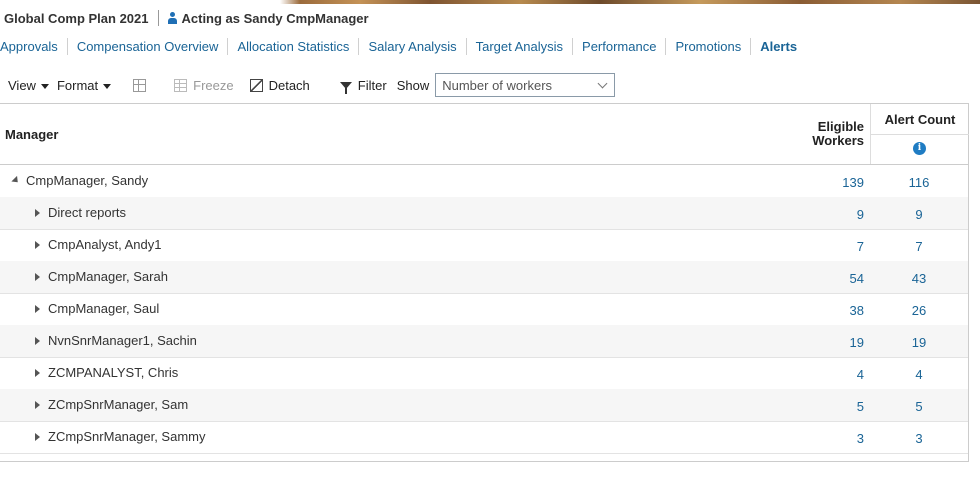 The image size is (980, 485). What do you see at coordinates (919, 438) in the screenshot?
I see `row-alert-count: 3` at bounding box center [919, 438].